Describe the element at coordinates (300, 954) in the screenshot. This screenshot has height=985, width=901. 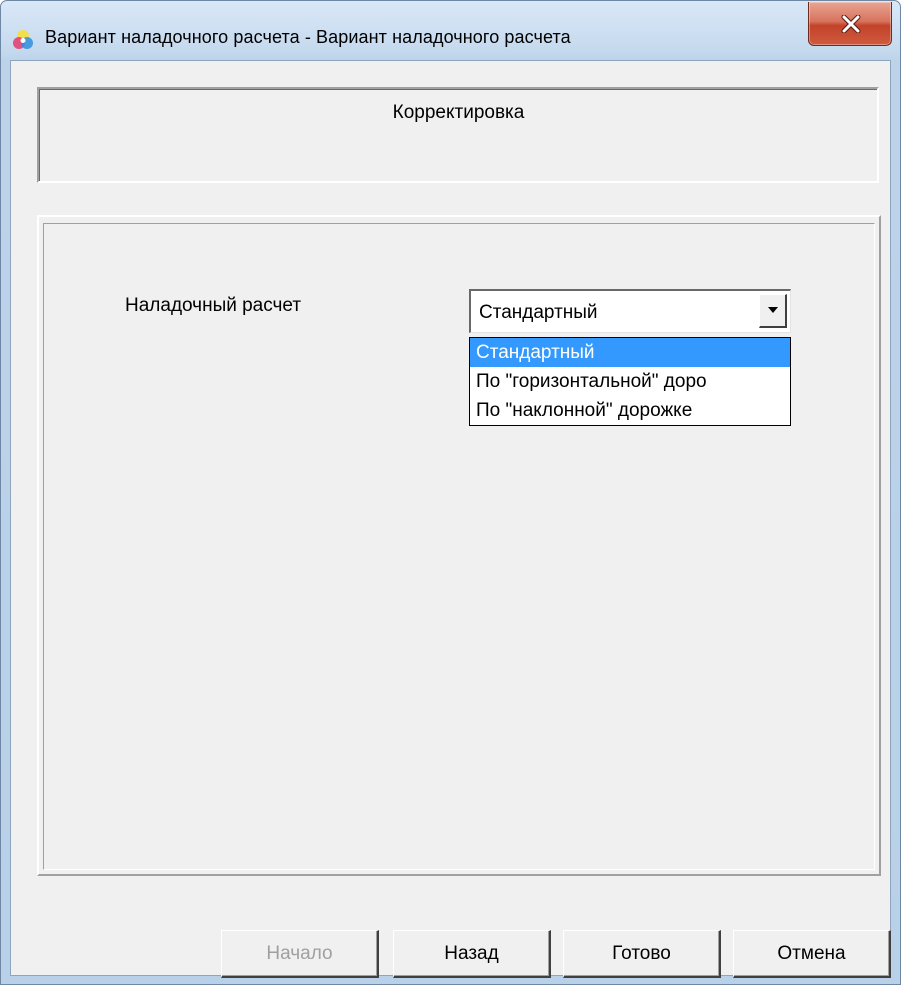
I see `start-button: Начало` at that location.